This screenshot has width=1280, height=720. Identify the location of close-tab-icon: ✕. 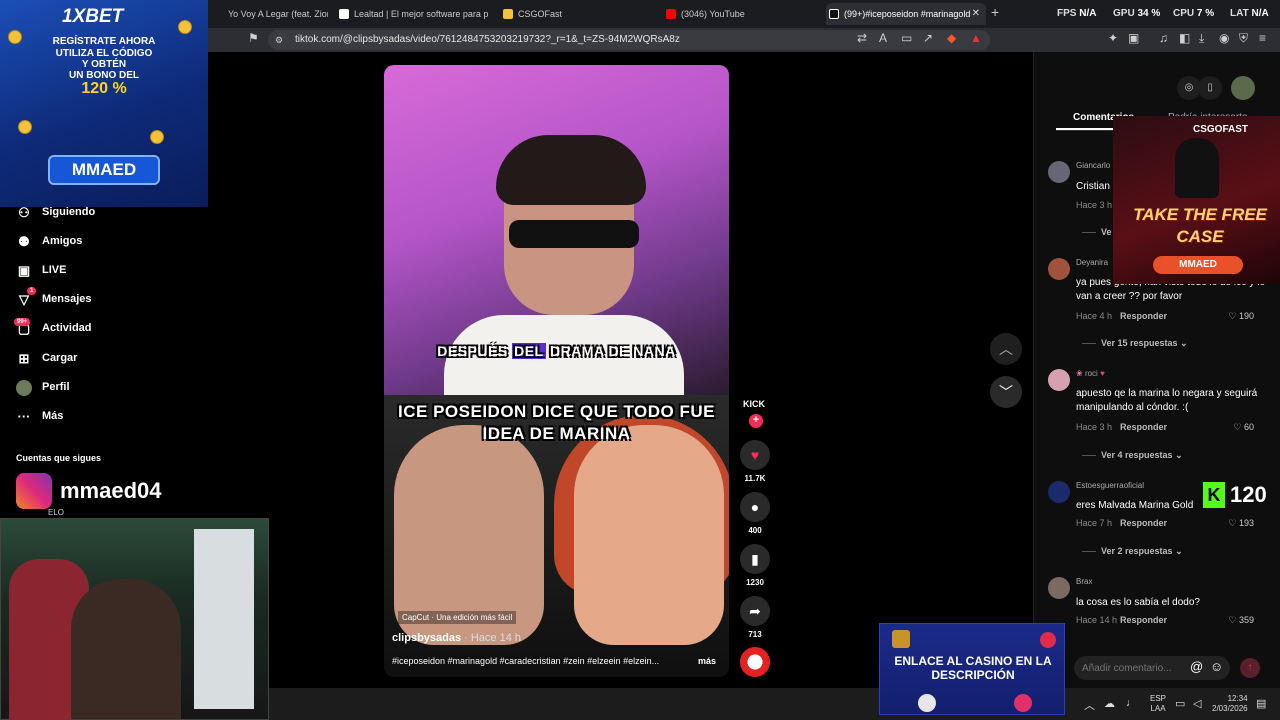
(976, 14).